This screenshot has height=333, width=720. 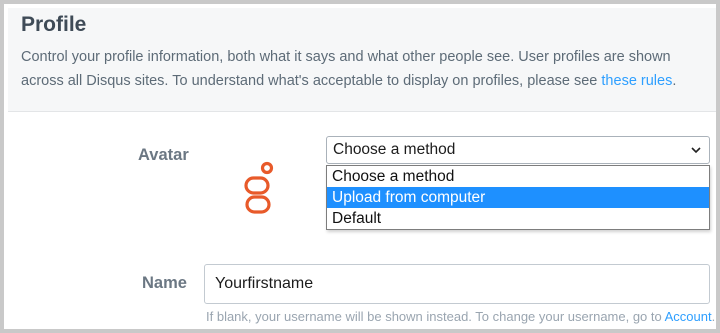 What do you see at coordinates (518, 150) in the screenshot?
I see `avatar-method-select: Choose a method` at bounding box center [518, 150].